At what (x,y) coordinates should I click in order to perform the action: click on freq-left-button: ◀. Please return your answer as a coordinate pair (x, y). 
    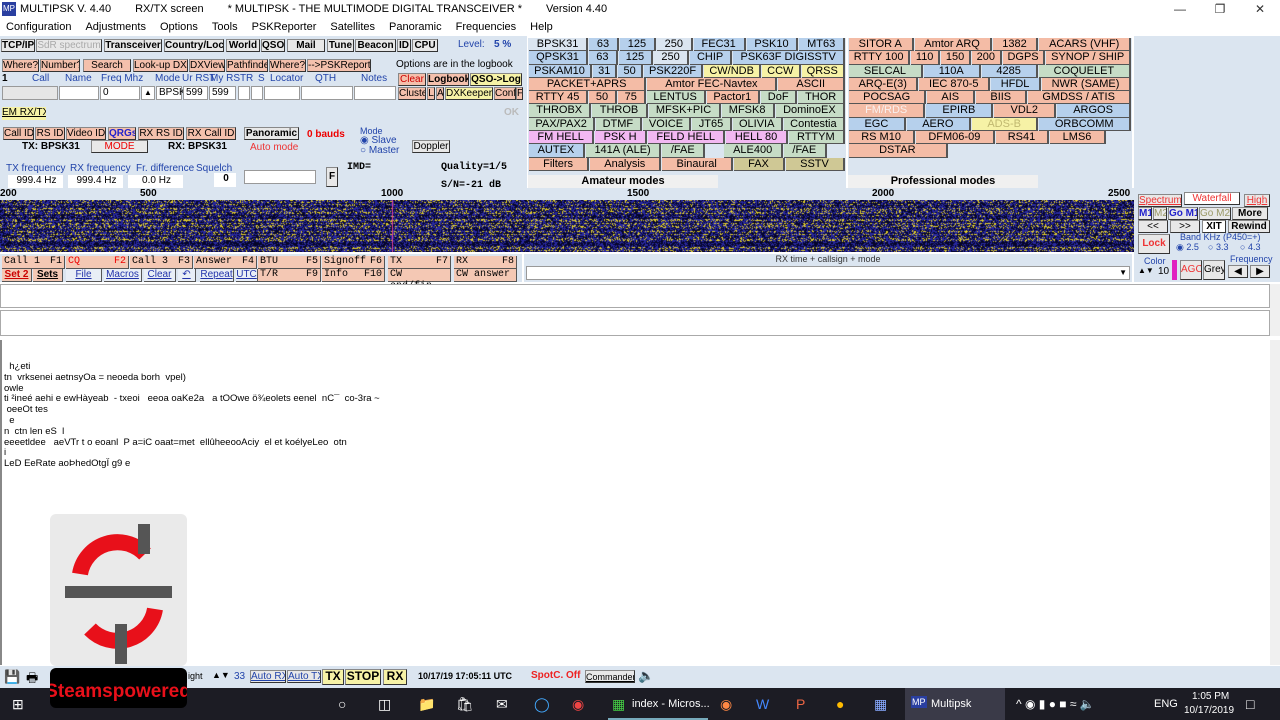
    Looking at the image, I should click on (1238, 271).